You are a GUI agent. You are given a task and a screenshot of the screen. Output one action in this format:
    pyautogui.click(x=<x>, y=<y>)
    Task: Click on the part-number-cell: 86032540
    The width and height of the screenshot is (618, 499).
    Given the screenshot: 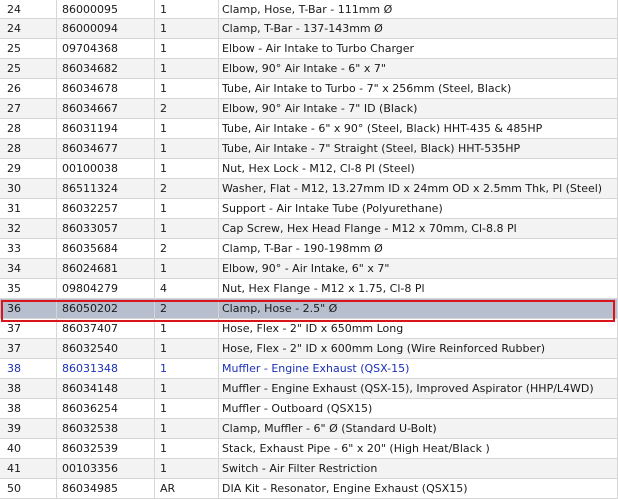 What is the action you would take?
    pyautogui.click(x=90, y=348)
    